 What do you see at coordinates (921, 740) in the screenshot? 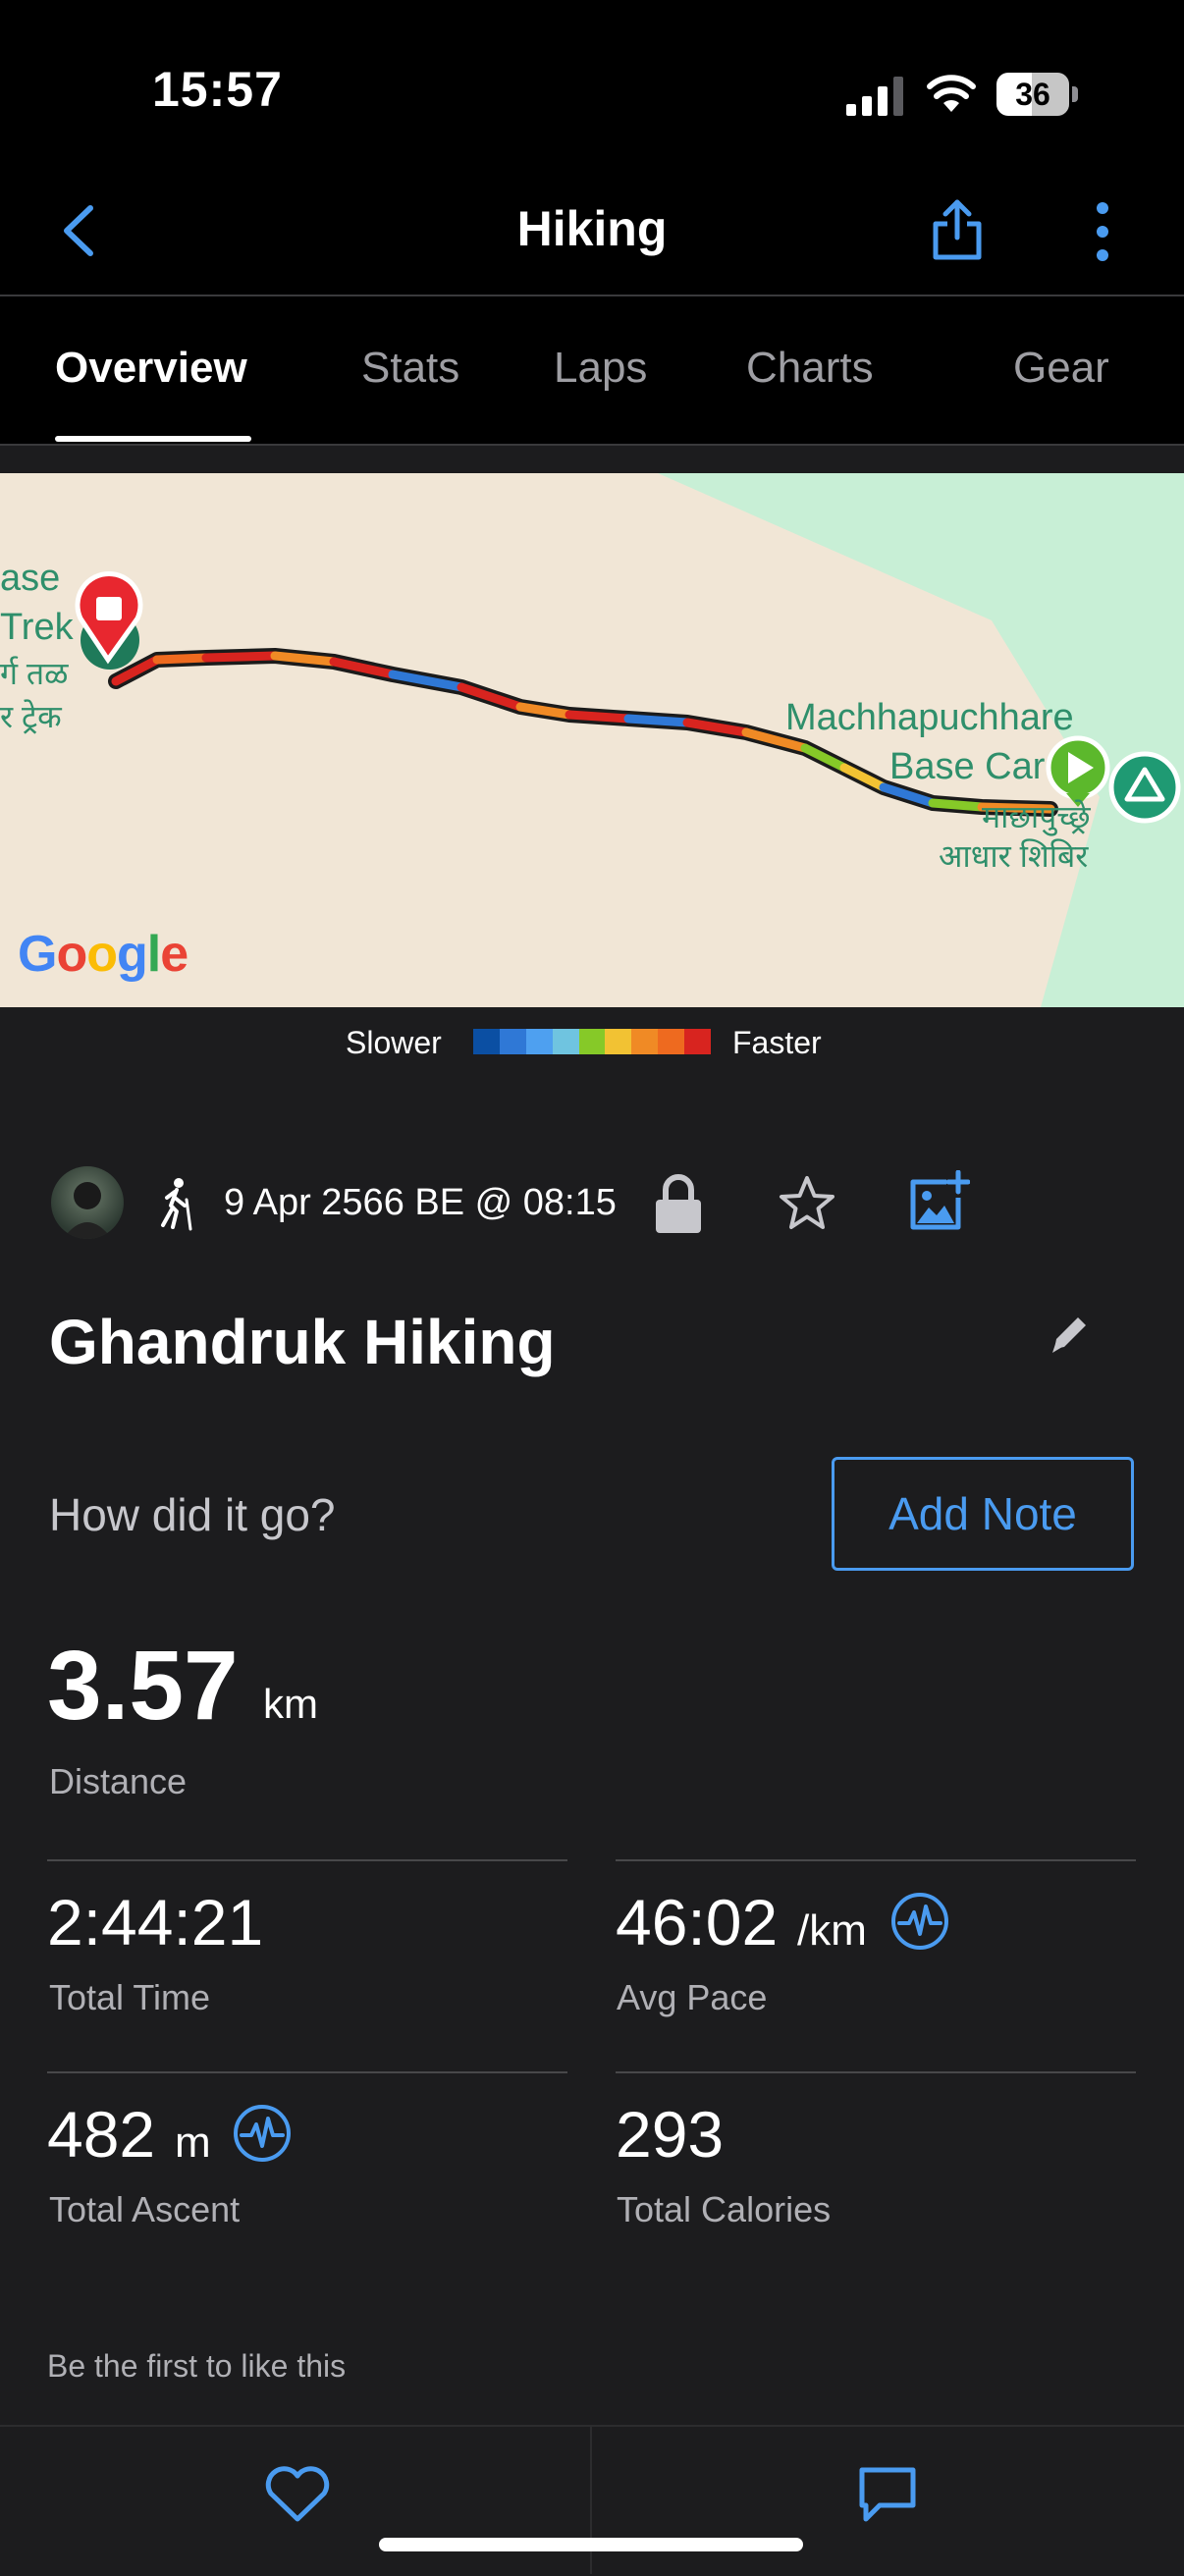
I see `map-green-area` at bounding box center [921, 740].